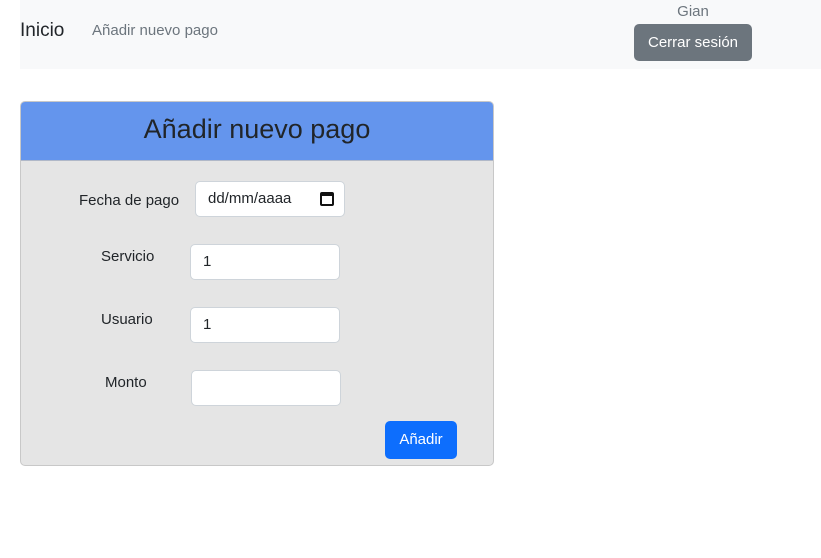 Image resolution: width=821 pixels, height=558 pixels. What do you see at coordinates (693, 11) in the screenshot?
I see `user-name: Gian` at bounding box center [693, 11].